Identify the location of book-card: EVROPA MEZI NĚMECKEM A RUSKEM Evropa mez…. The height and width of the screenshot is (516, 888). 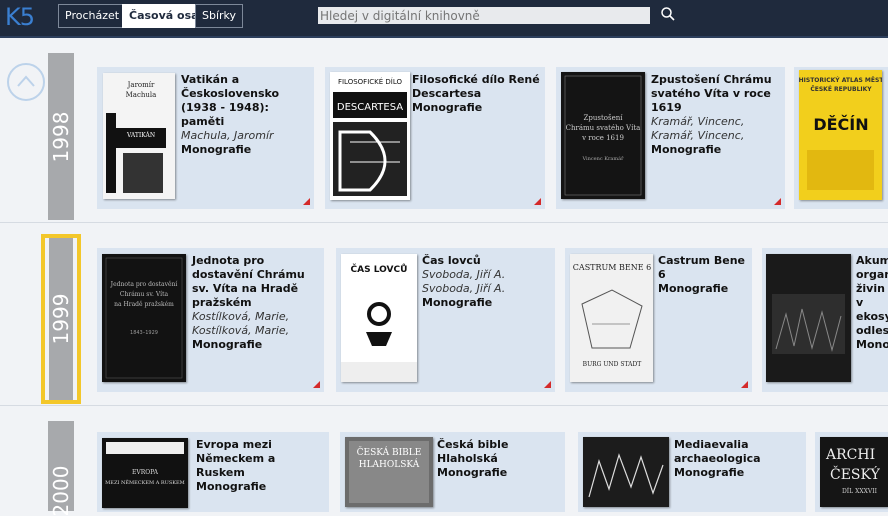
(213, 472).